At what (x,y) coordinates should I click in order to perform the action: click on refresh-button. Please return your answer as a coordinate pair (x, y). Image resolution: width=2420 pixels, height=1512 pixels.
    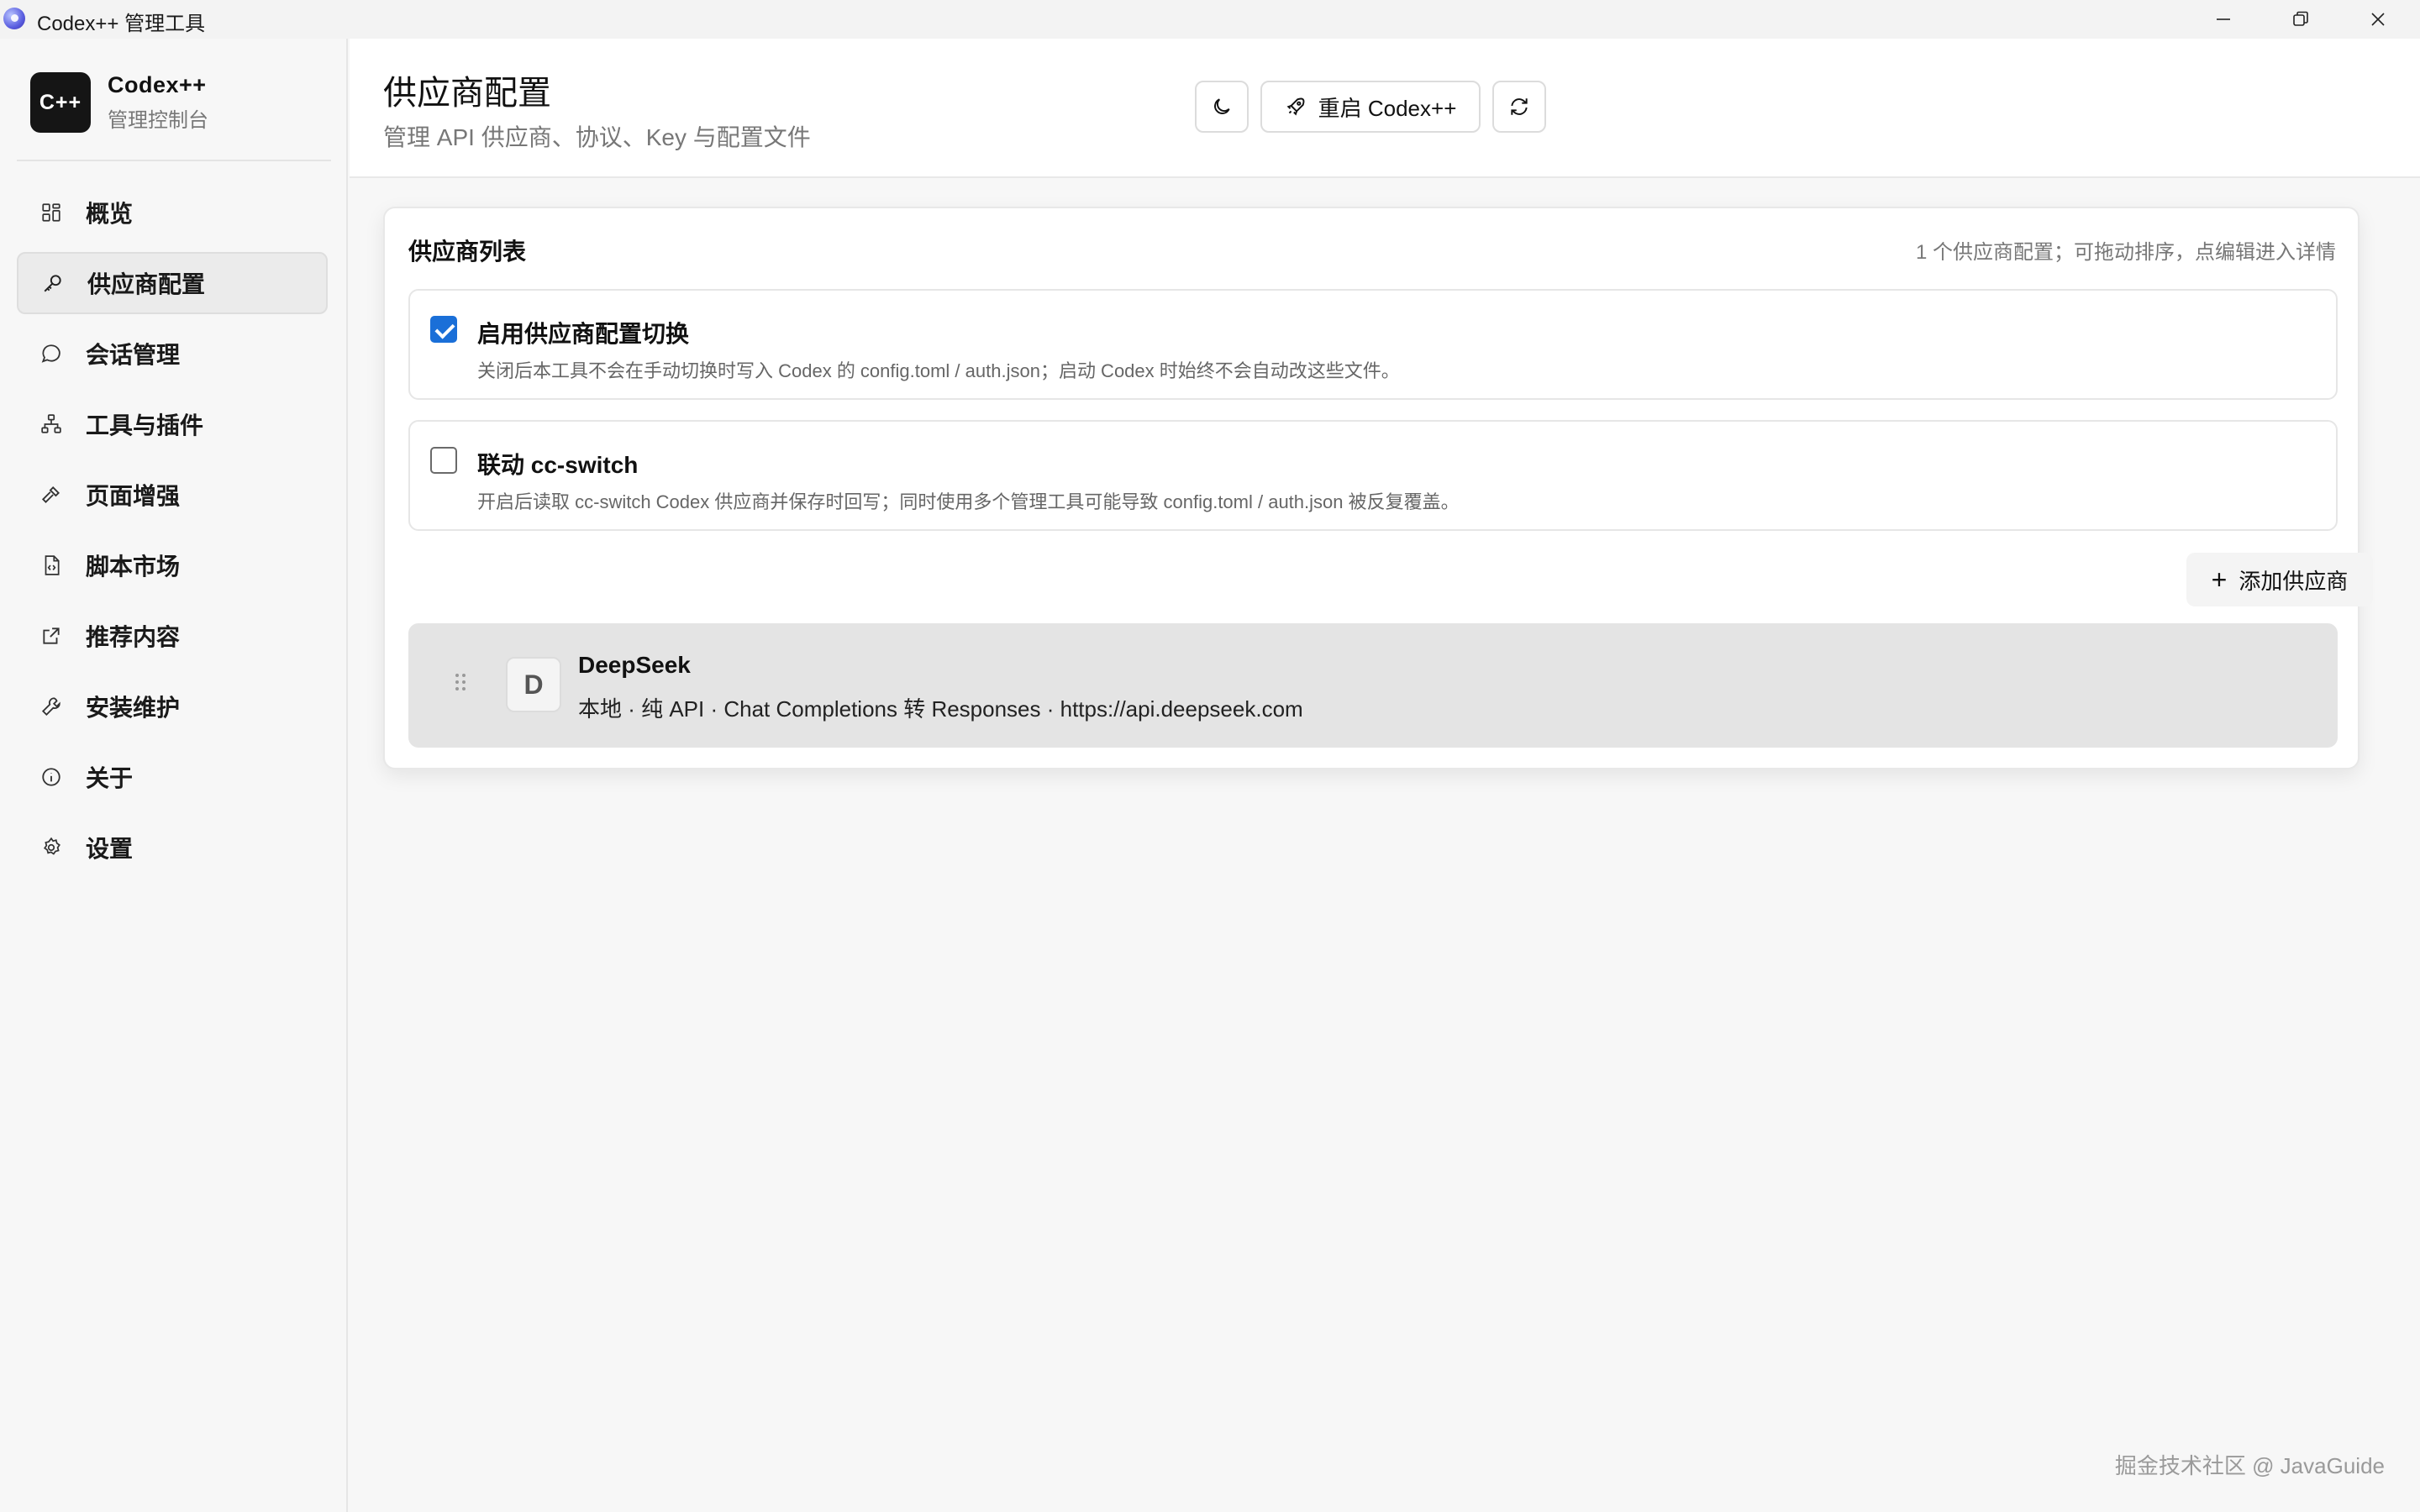
    Looking at the image, I should click on (1519, 107).